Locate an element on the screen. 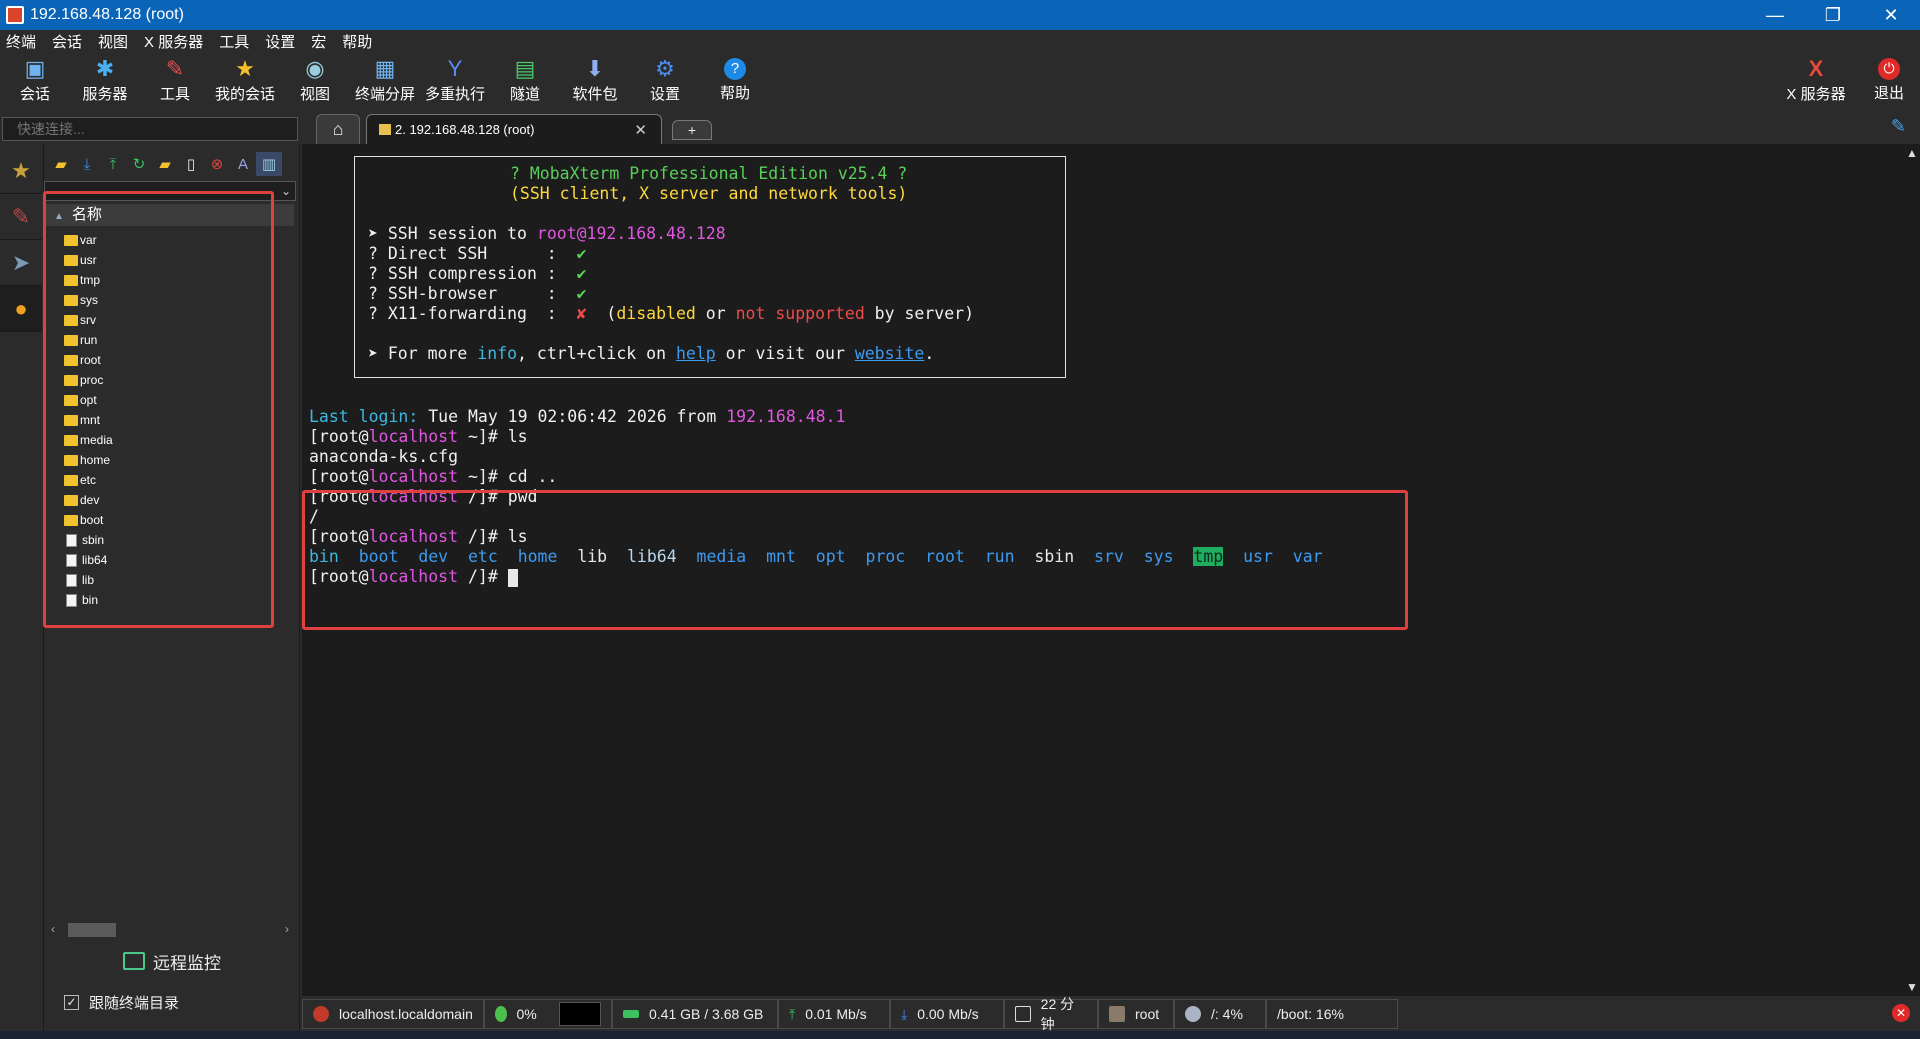 The height and width of the screenshot is (1039, 1920). file-name: media is located at coordinates (96, 440).